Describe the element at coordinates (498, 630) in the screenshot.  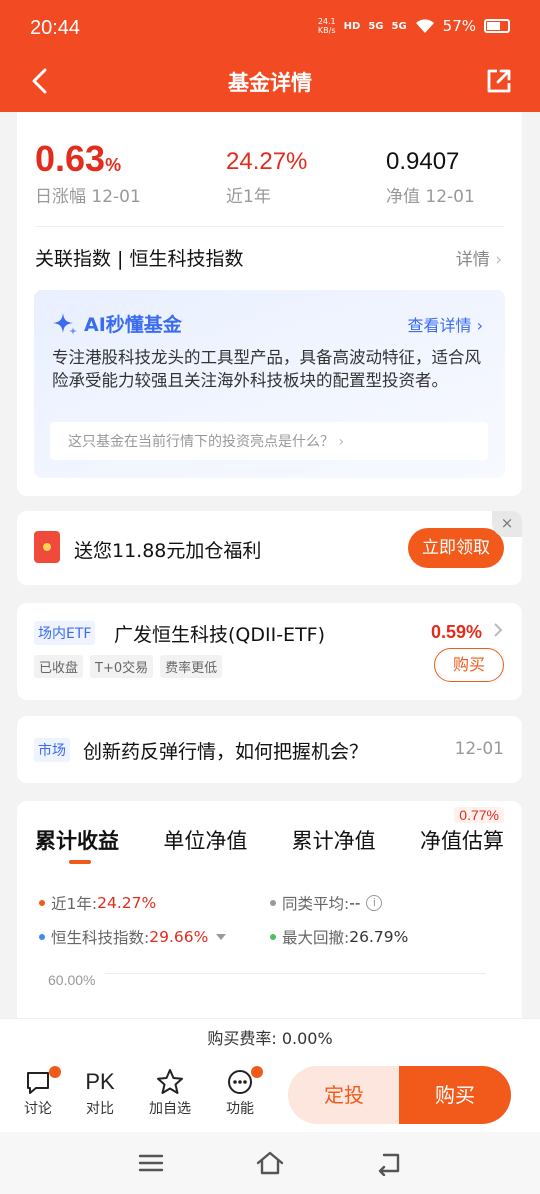
I see `chevron-right-icon` at that location.